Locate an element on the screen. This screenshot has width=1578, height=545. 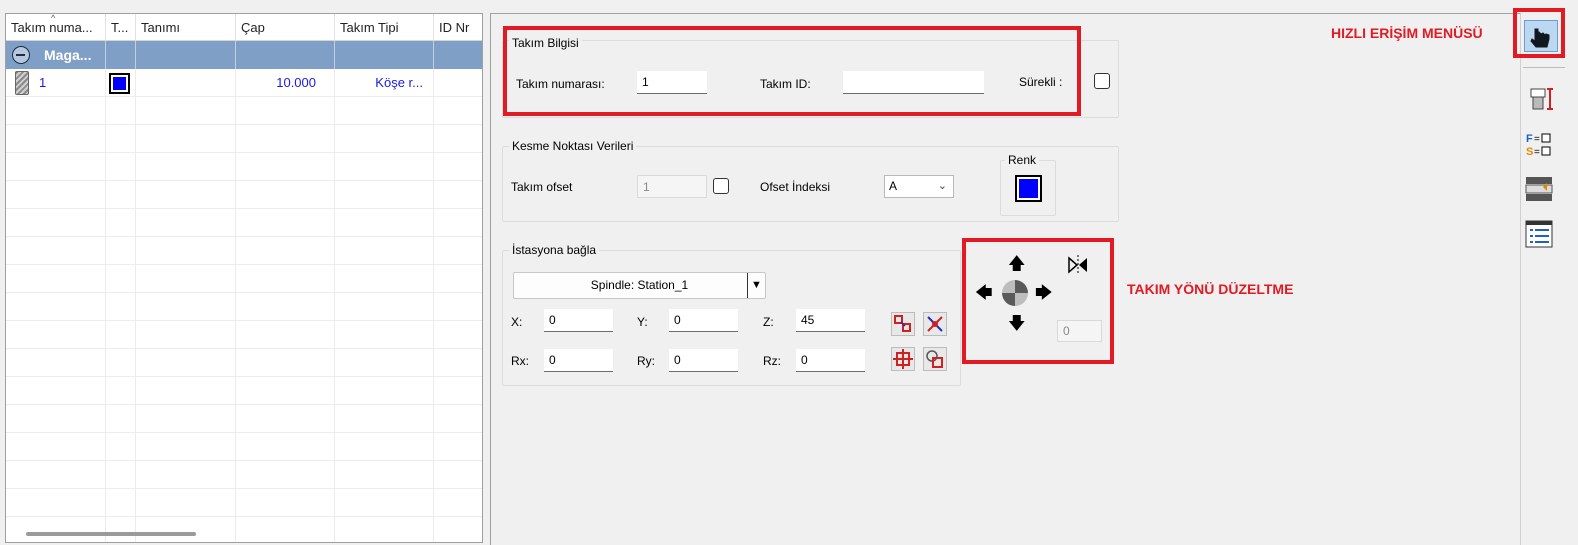
tool-direction-highlight is located at coordinates (1038, 301).